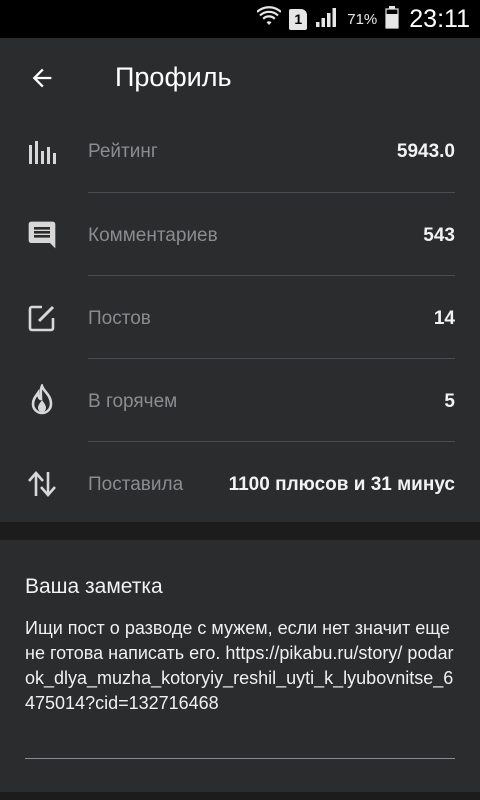  Describe the element at coordinates (449, 401) in the screenshot. I see `stat-value-hot: 5` at that location.